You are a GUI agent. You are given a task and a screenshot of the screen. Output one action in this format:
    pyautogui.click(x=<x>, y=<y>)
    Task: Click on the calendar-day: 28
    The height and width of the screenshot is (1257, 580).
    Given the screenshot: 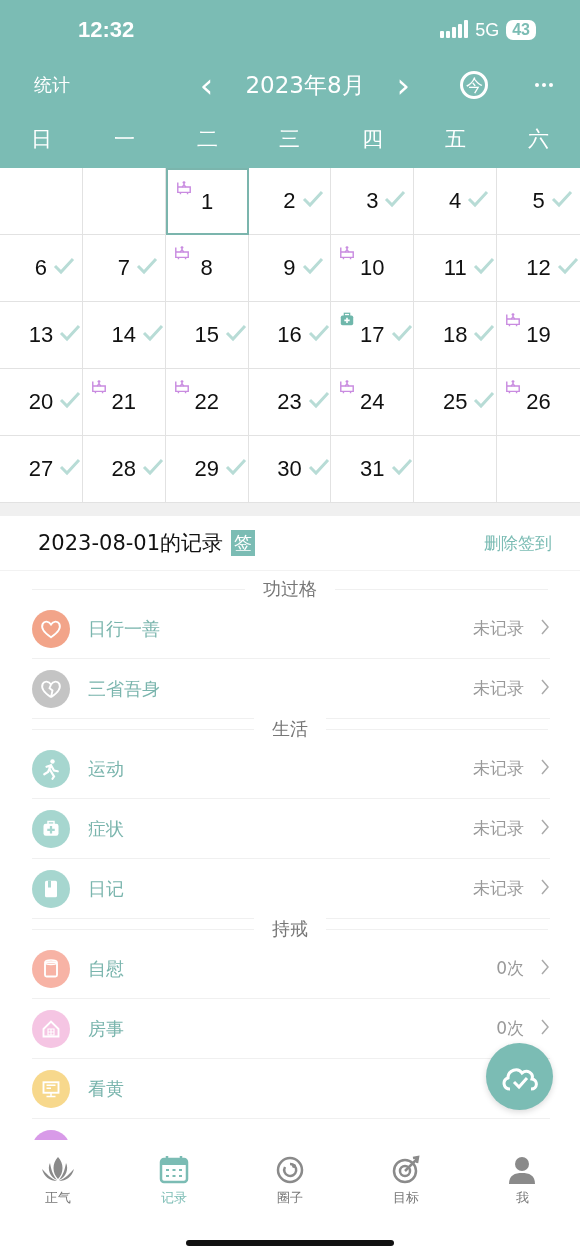 What is the action you would take?
    pyautogui.click(x=124, y=469)
    